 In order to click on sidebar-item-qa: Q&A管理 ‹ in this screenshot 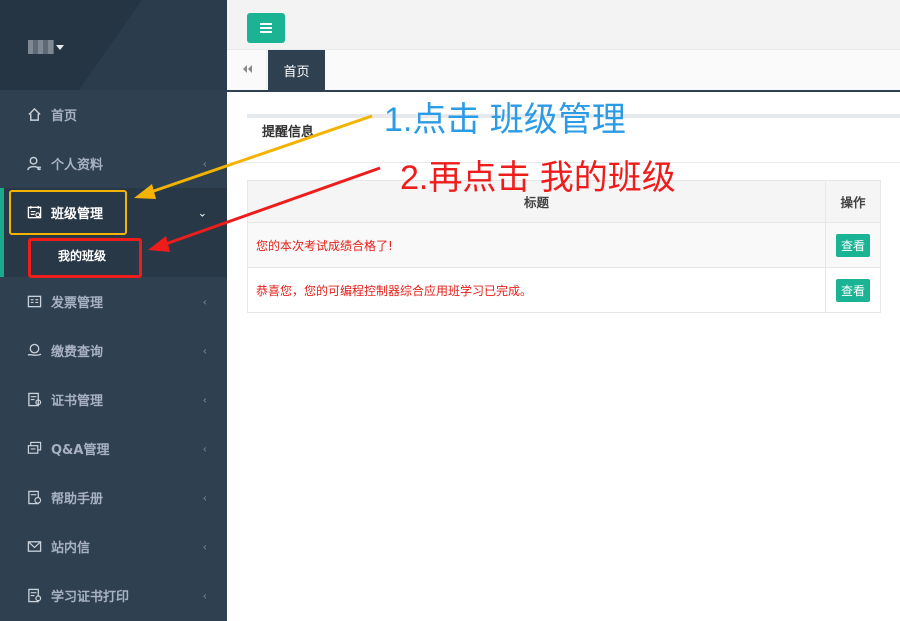, I will do `click(113, 448)`.